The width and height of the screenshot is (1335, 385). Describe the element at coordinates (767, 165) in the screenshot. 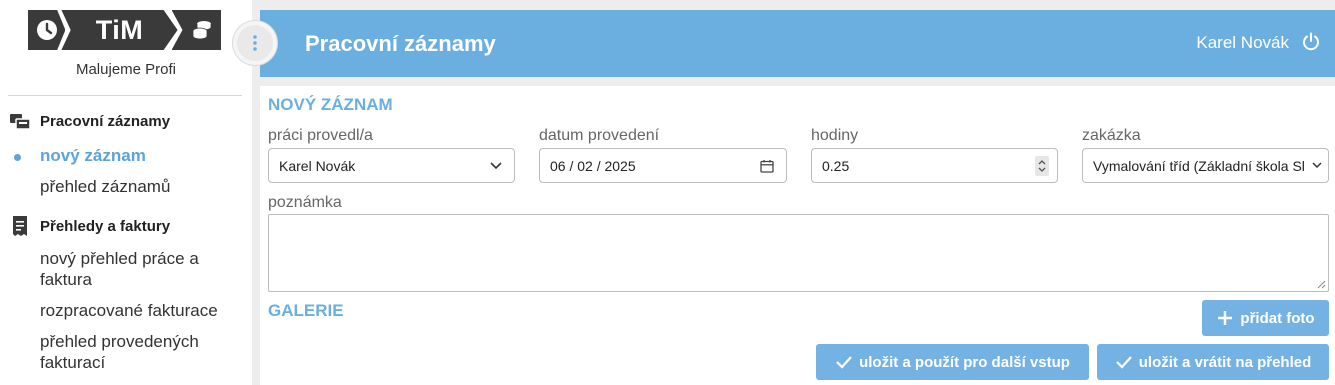

I see `calendar-icon` at that location.